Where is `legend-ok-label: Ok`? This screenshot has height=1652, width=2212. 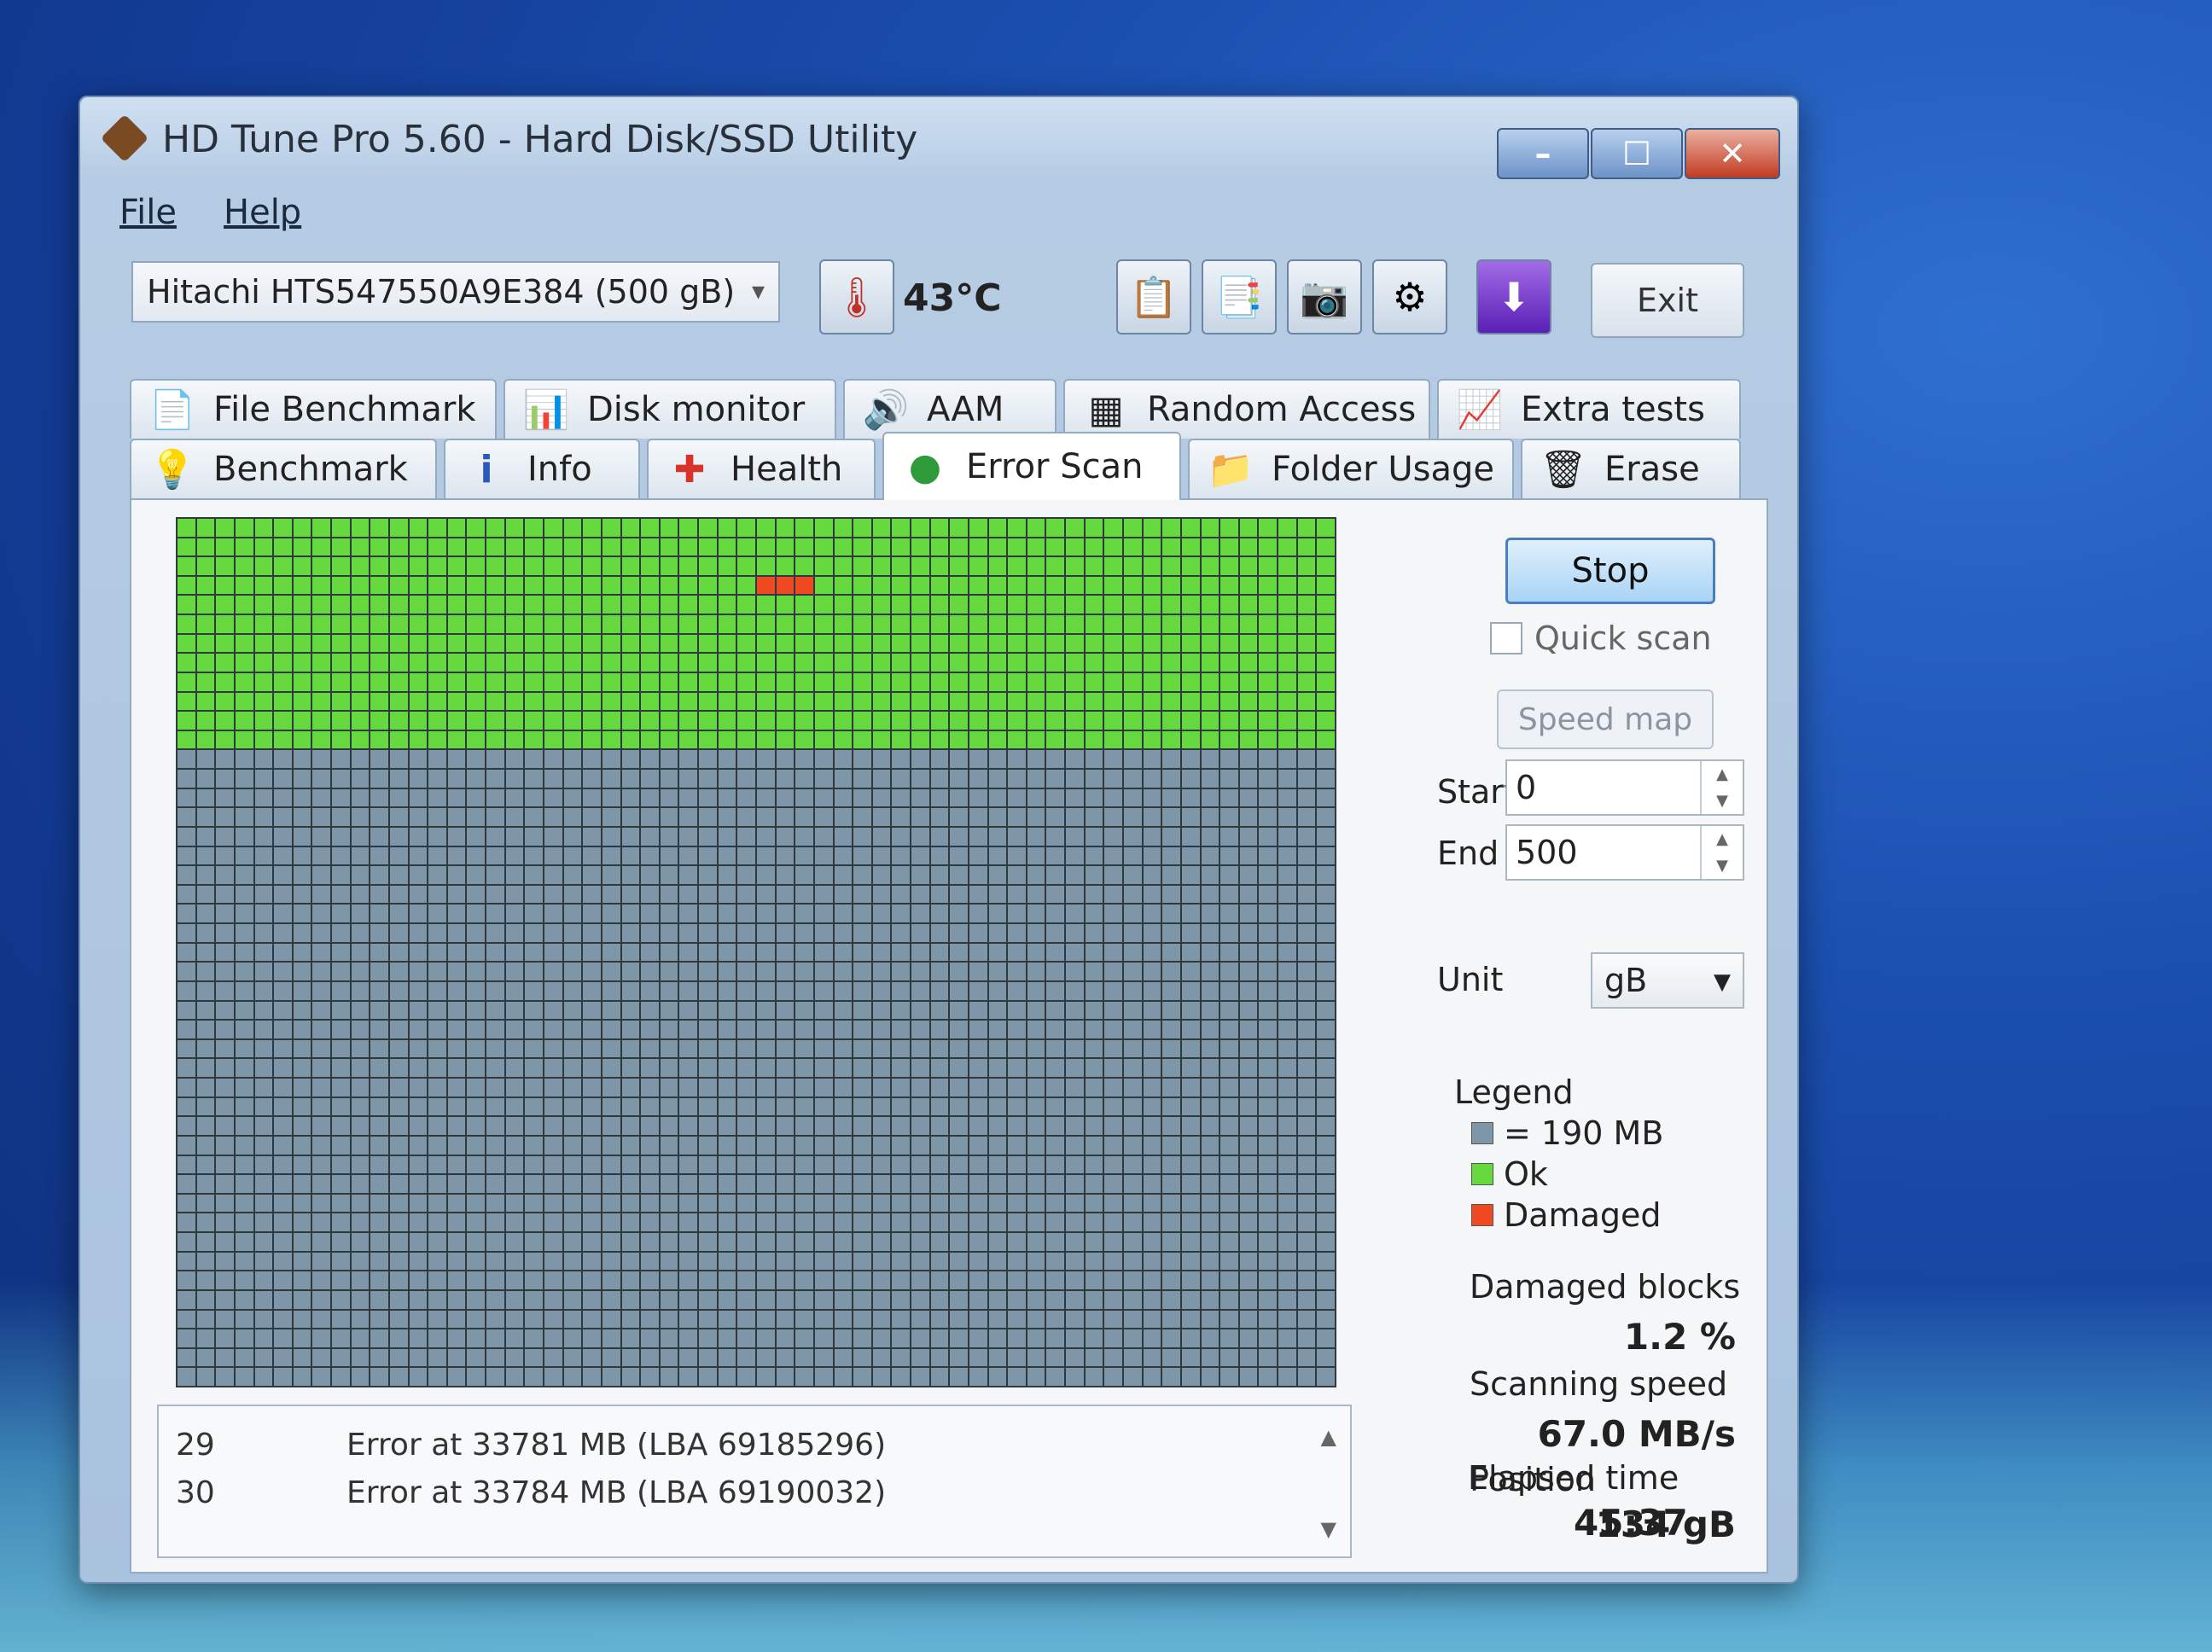
legend-ok-label: Ok is located at coordinates (1526, 1174).